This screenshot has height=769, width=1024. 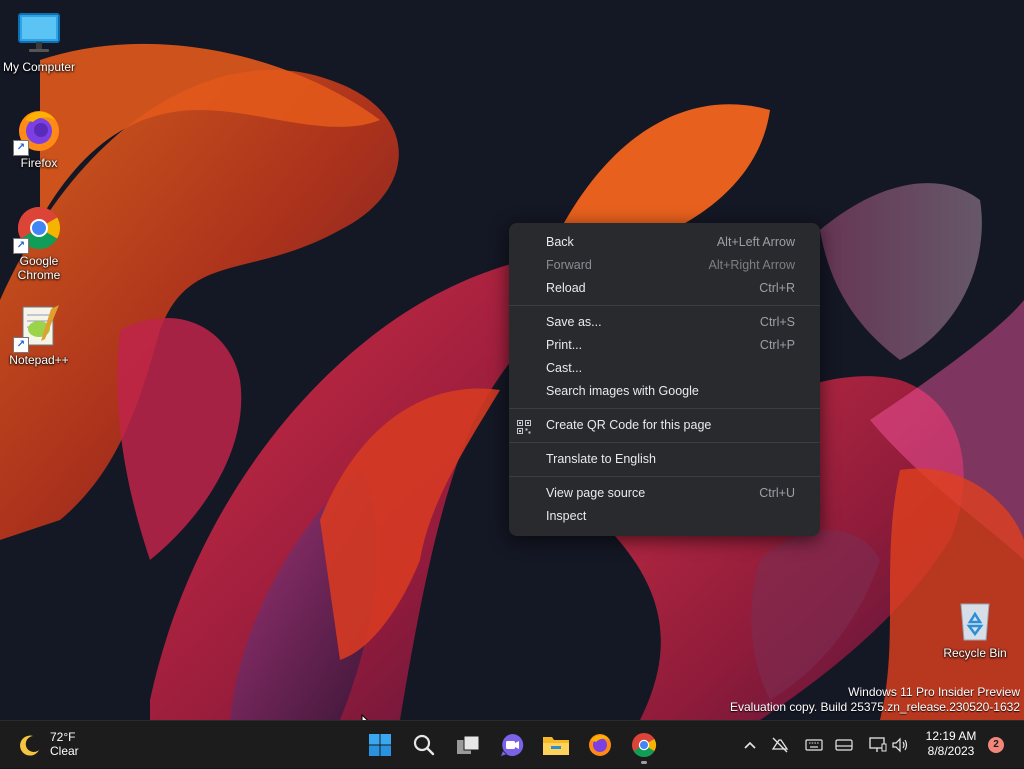 I want to click on menu-item-print: Print... Ctrl+P, so click(x=664, y=345).